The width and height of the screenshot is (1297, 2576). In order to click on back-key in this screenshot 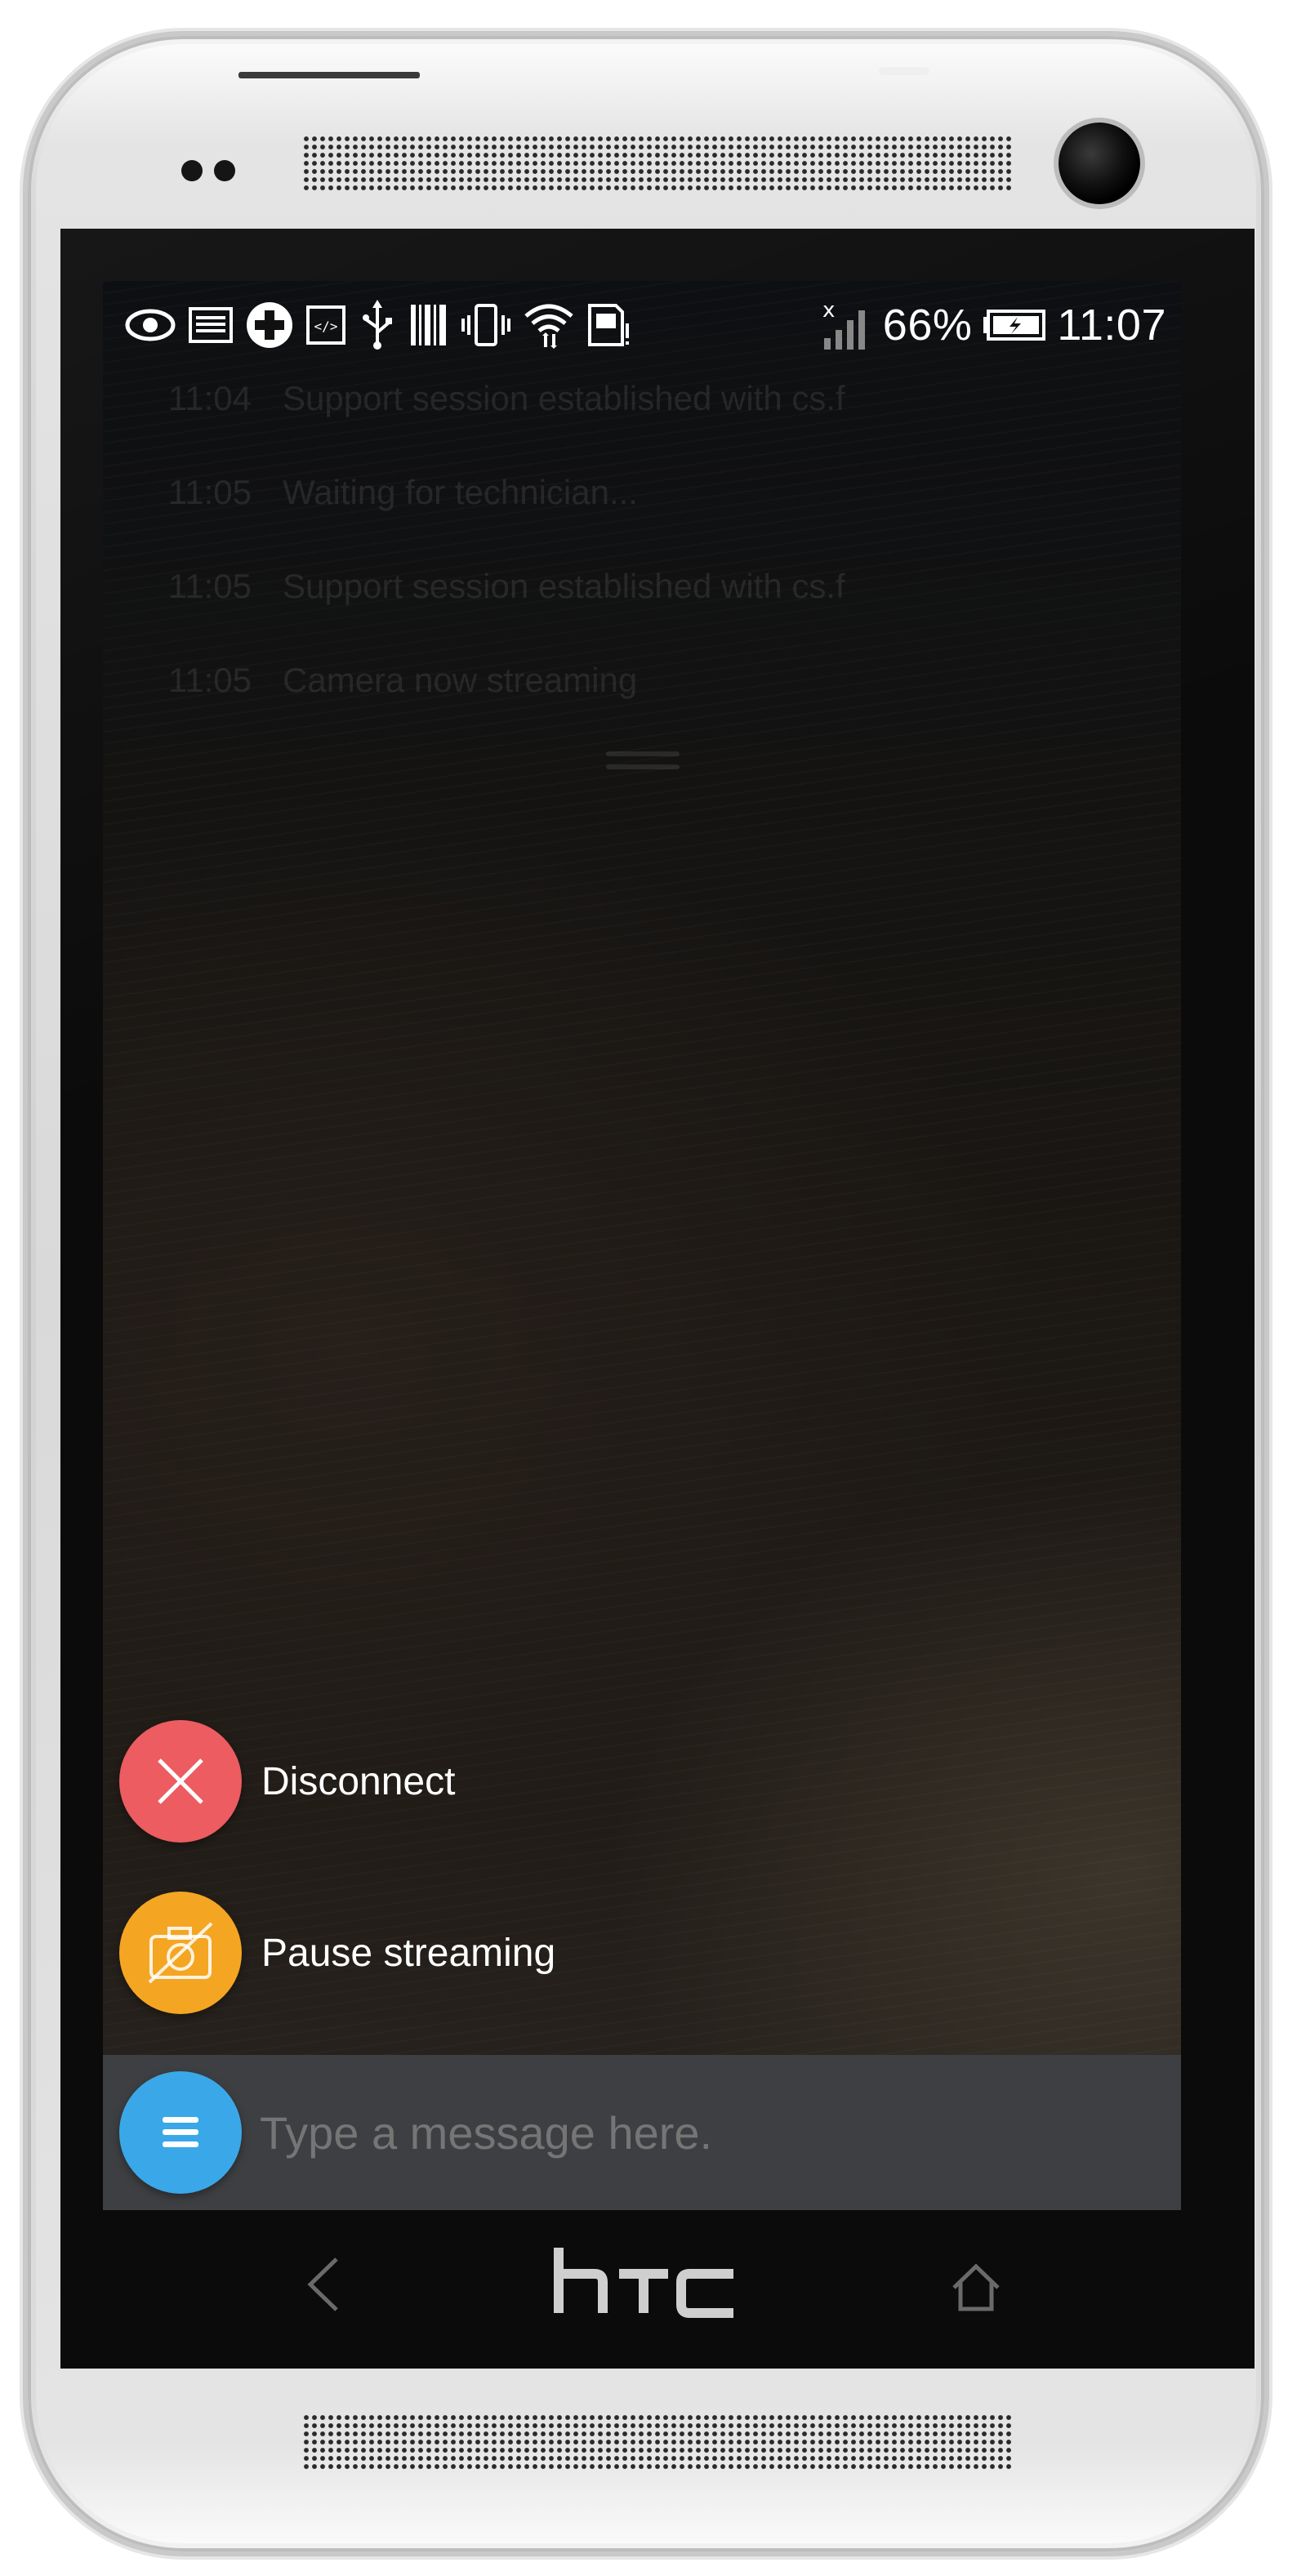, I will do `click(324, 2284)`.